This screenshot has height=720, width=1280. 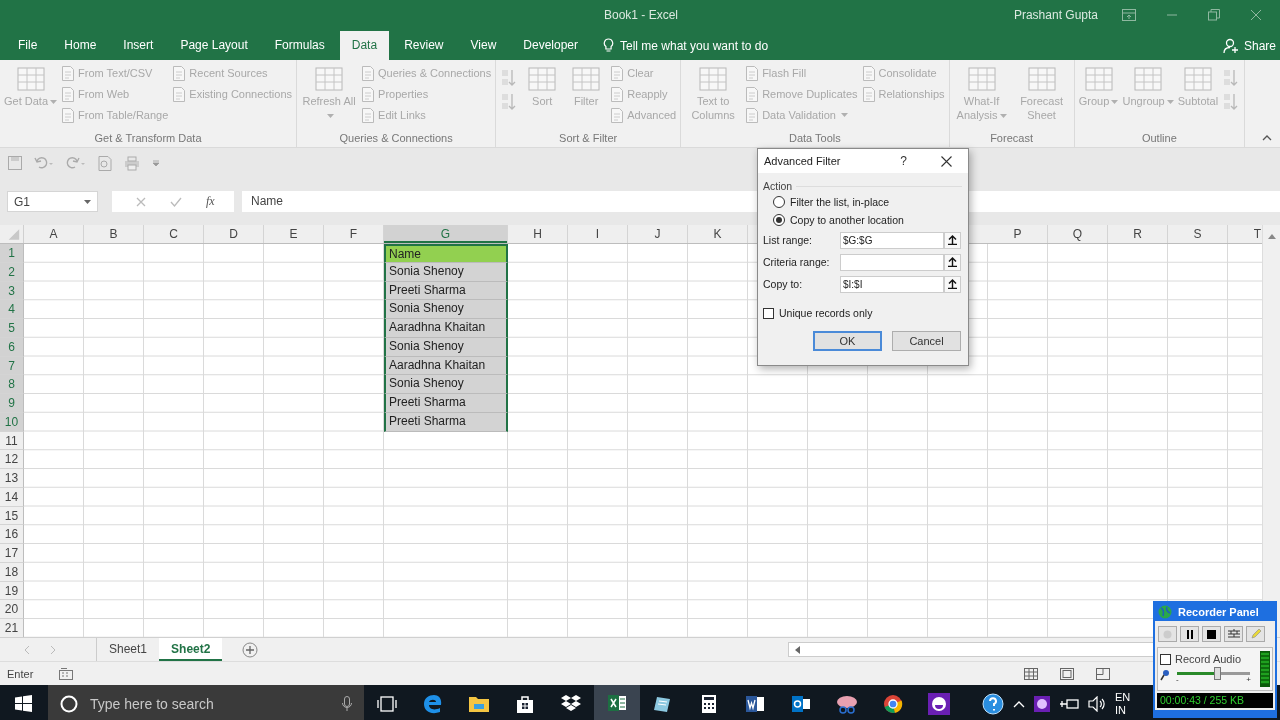 What do you see at coordinates (20, 673) in the screenshot?
I see `status-mode: Enter` at bounding box center [20, 673].